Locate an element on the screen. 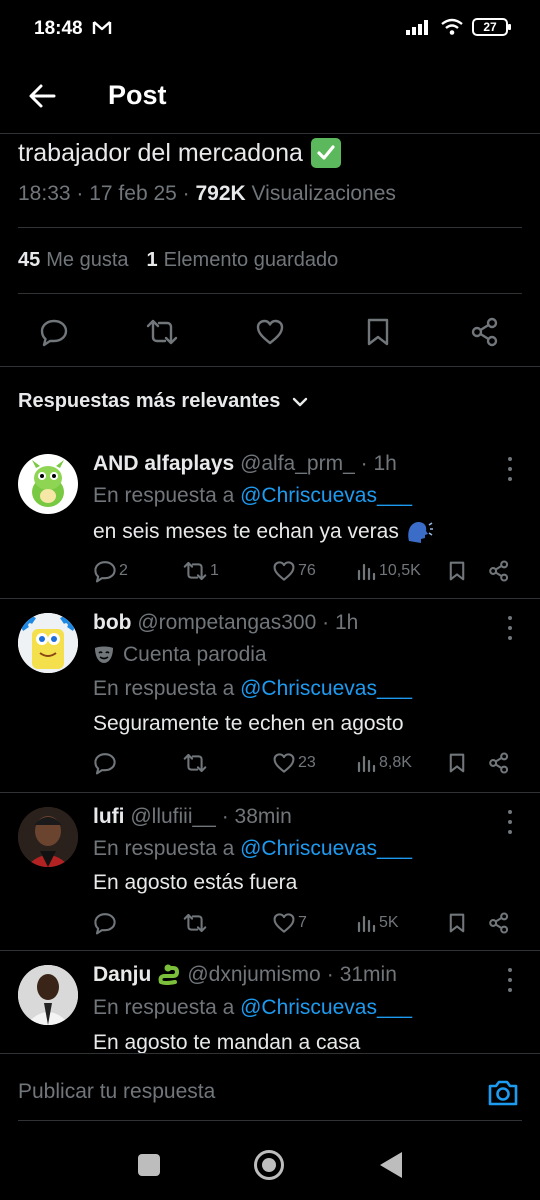  speaking-head-emoji-icon is located at coordinates (420, 532).